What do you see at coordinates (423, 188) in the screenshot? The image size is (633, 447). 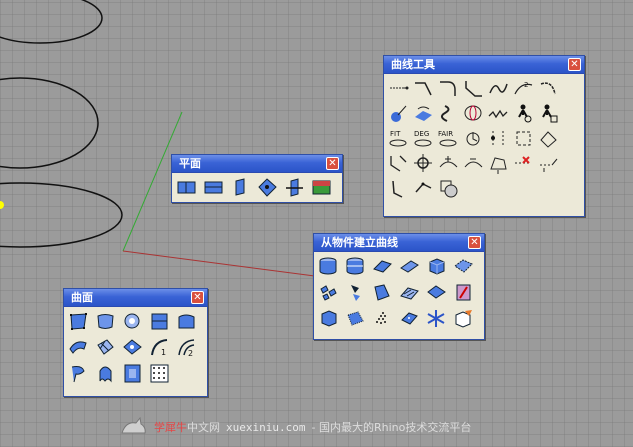 I see `curve-connect-icon` at bounding box center [423, 188].